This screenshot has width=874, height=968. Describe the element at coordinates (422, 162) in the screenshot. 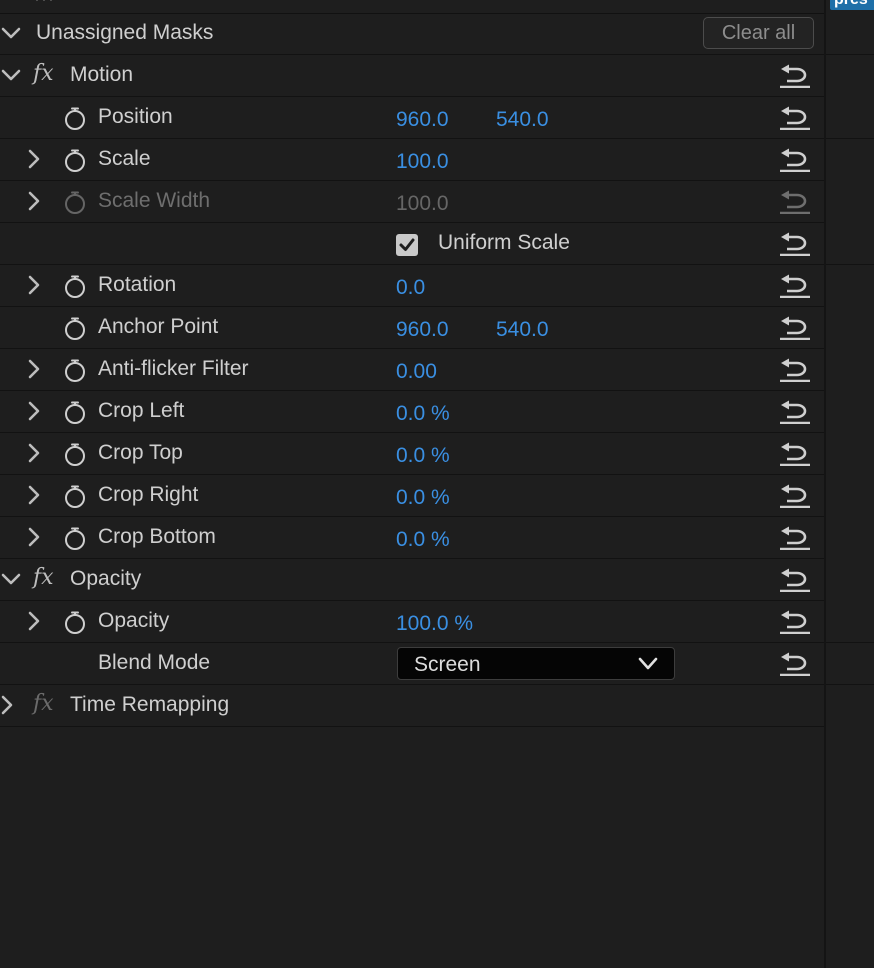

I see `scale-value: 100.0` at that location.